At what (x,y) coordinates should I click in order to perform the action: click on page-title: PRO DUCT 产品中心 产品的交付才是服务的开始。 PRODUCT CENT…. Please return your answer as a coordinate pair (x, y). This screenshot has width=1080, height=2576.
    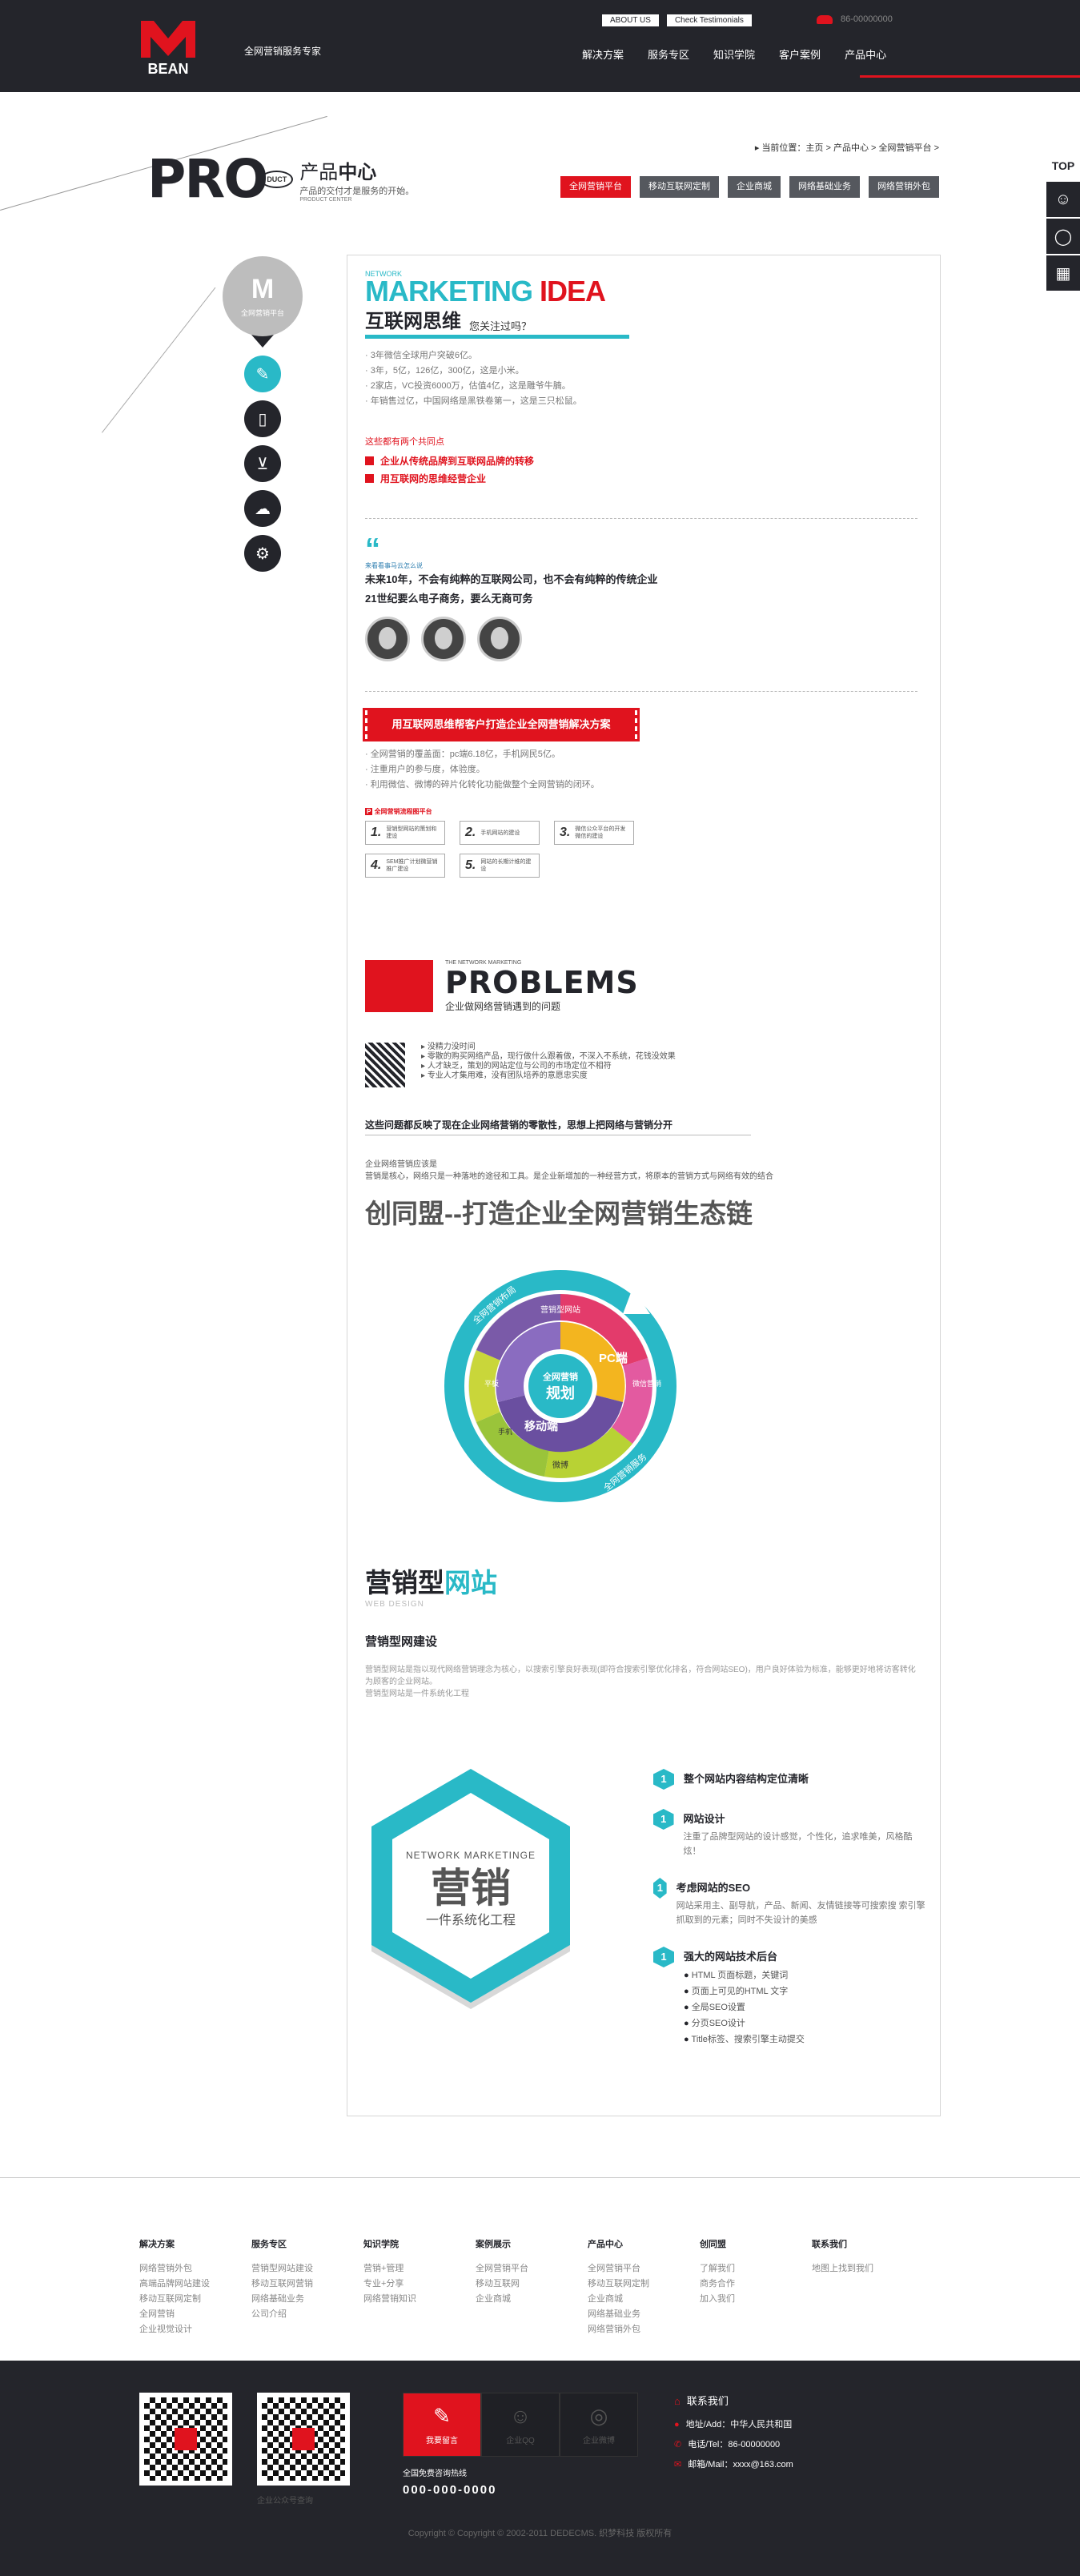
    Looking at the image, I should click on (280, 179).